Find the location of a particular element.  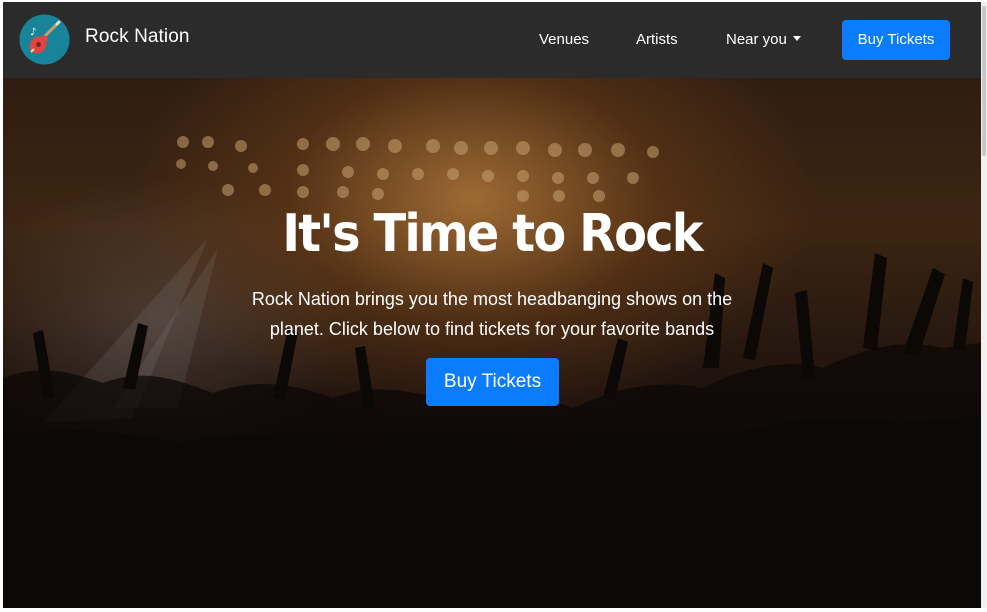

nav-dropdown-near-you: Near you is located at coordinates (763, 39).